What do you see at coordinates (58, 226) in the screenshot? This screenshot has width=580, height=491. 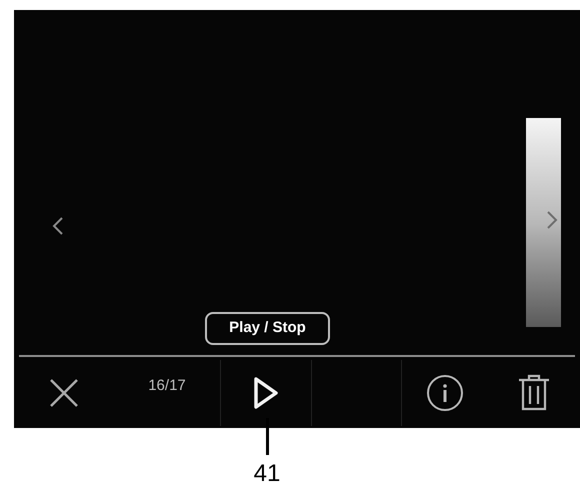 I see `chevron-left-icon` at bounding box center [58, 226].